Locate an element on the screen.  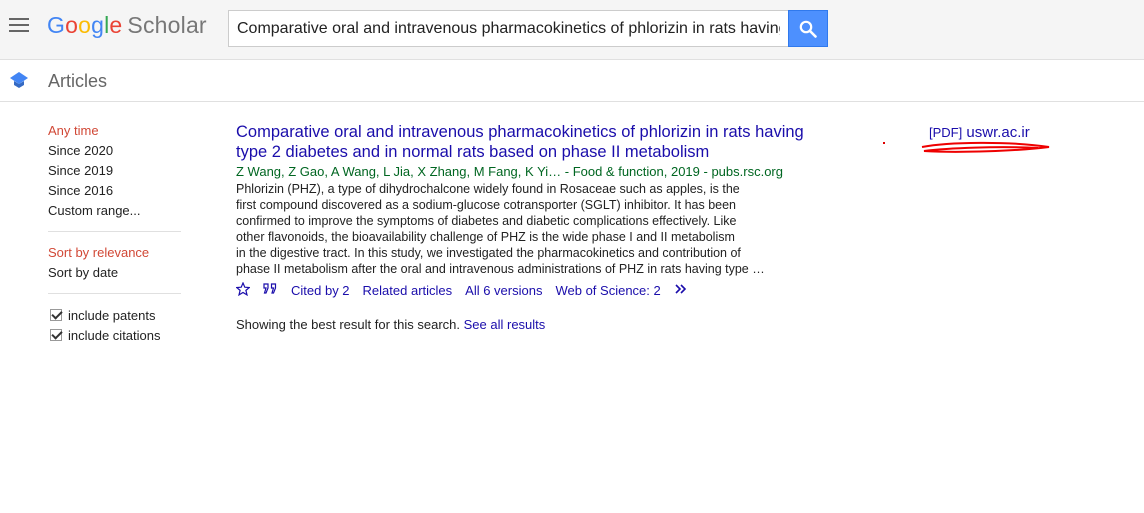
logo-google: Google is located at coordinates (85, 25).